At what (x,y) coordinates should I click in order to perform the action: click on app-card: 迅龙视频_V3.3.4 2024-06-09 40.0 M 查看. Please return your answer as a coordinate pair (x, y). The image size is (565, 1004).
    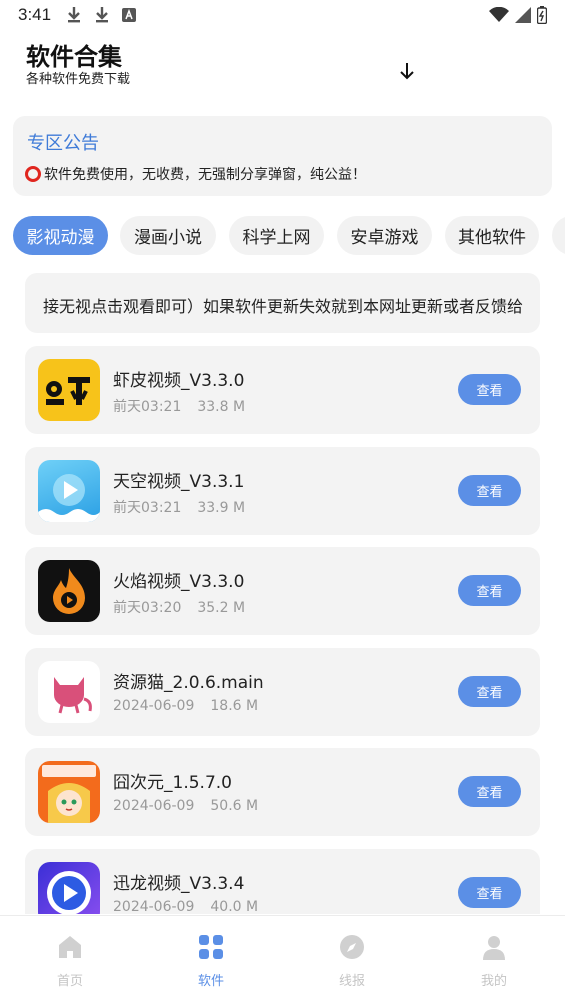
    Looking at the image, I should click on (282, 881).